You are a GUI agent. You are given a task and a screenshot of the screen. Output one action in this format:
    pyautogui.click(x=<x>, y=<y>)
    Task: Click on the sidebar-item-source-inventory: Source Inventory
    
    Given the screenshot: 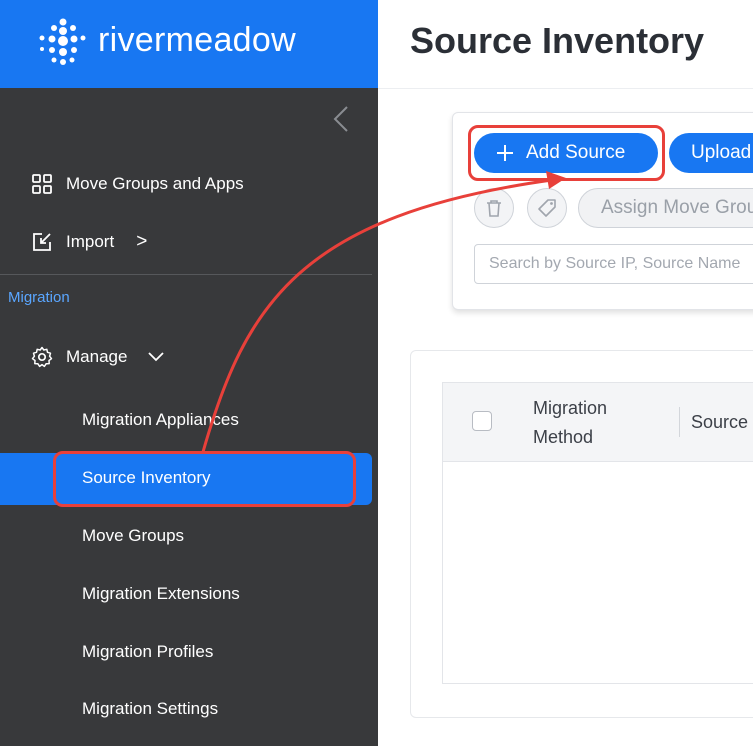 What is the action you would take?
    pyautogui.click(x=146, y=478)
    